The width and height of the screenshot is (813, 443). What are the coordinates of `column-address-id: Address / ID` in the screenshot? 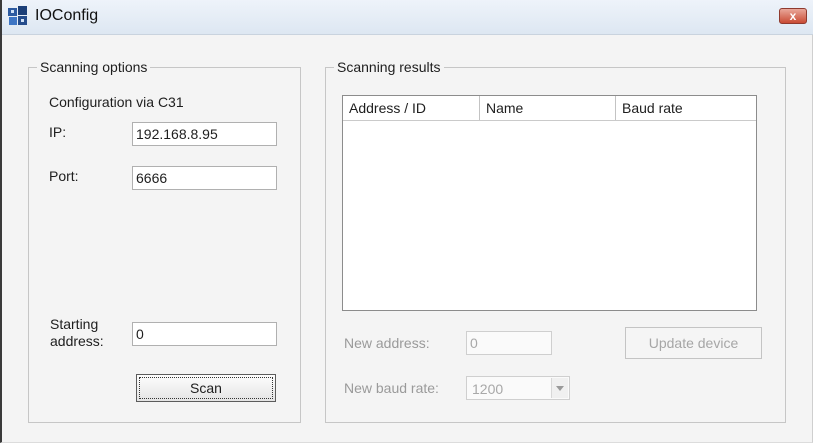 It's located at (411, 108).